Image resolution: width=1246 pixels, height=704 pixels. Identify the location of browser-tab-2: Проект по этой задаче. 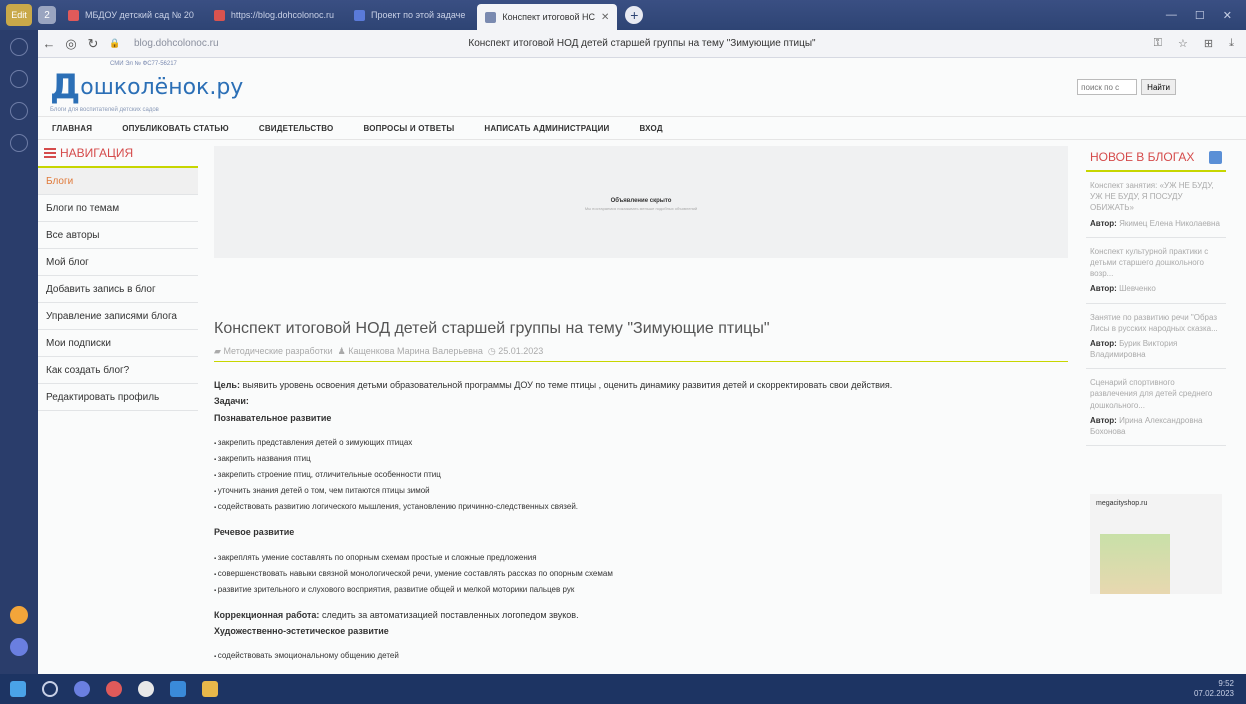
(409, 15).